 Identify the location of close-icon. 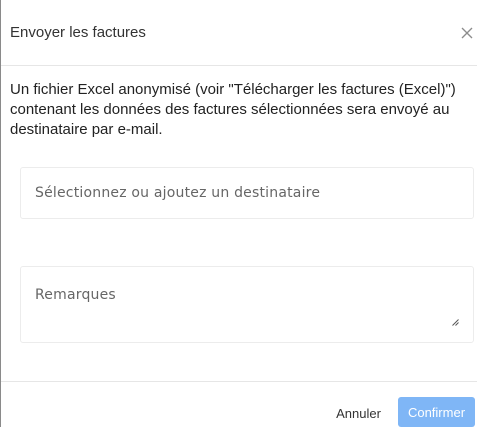
(467, 33).